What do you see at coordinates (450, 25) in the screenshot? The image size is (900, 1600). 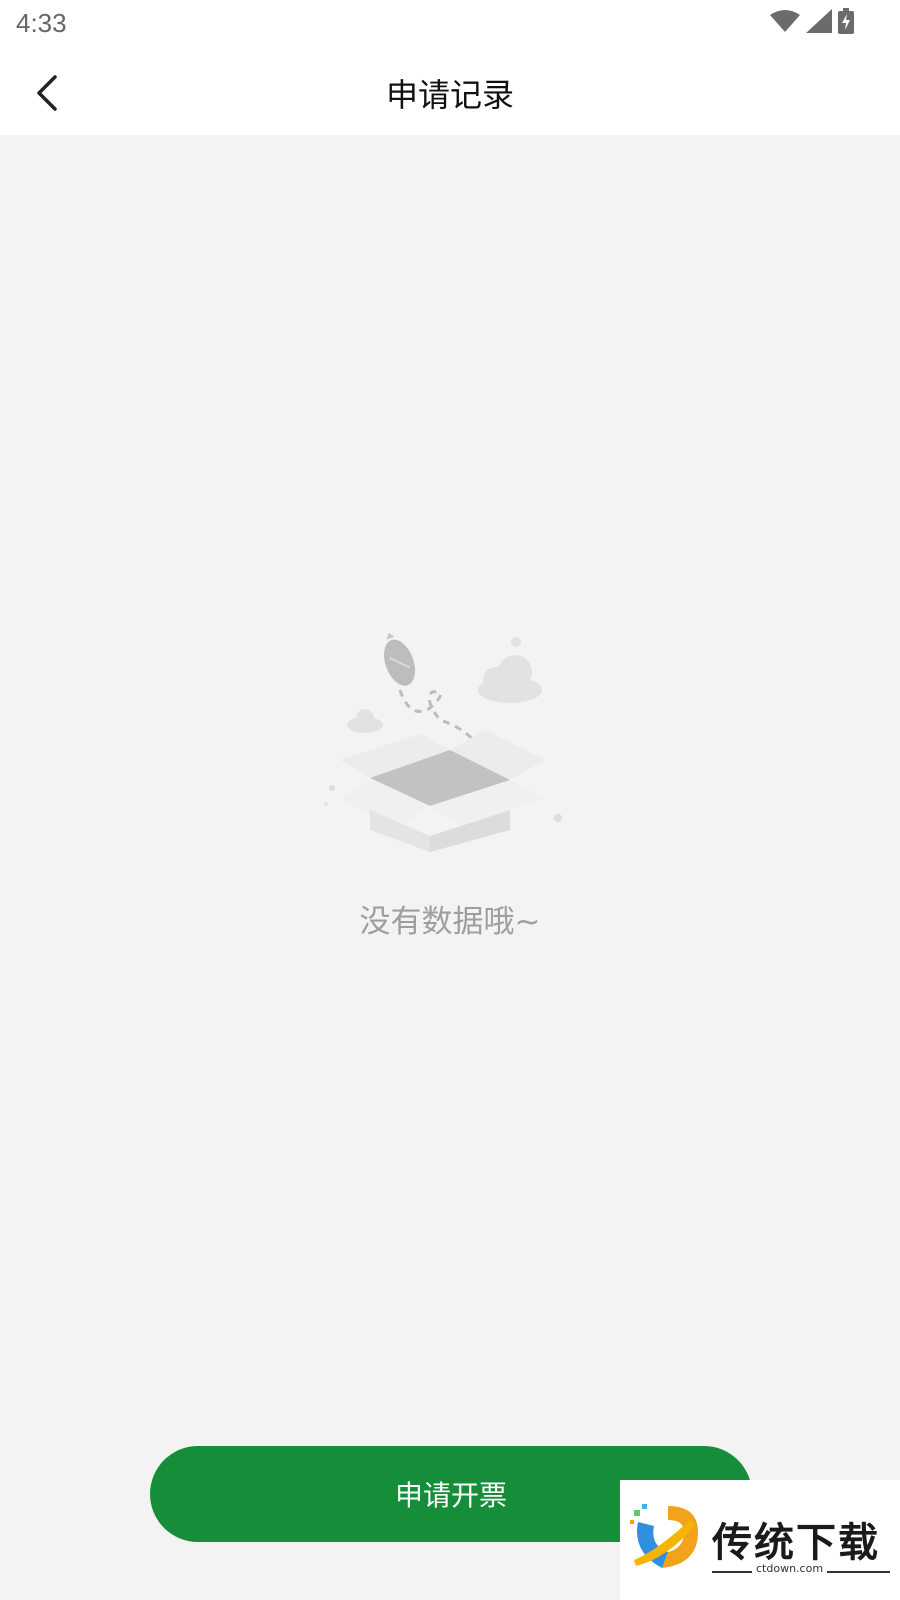 I see `status-bar: 4:33` at bounding box center [450, 25].